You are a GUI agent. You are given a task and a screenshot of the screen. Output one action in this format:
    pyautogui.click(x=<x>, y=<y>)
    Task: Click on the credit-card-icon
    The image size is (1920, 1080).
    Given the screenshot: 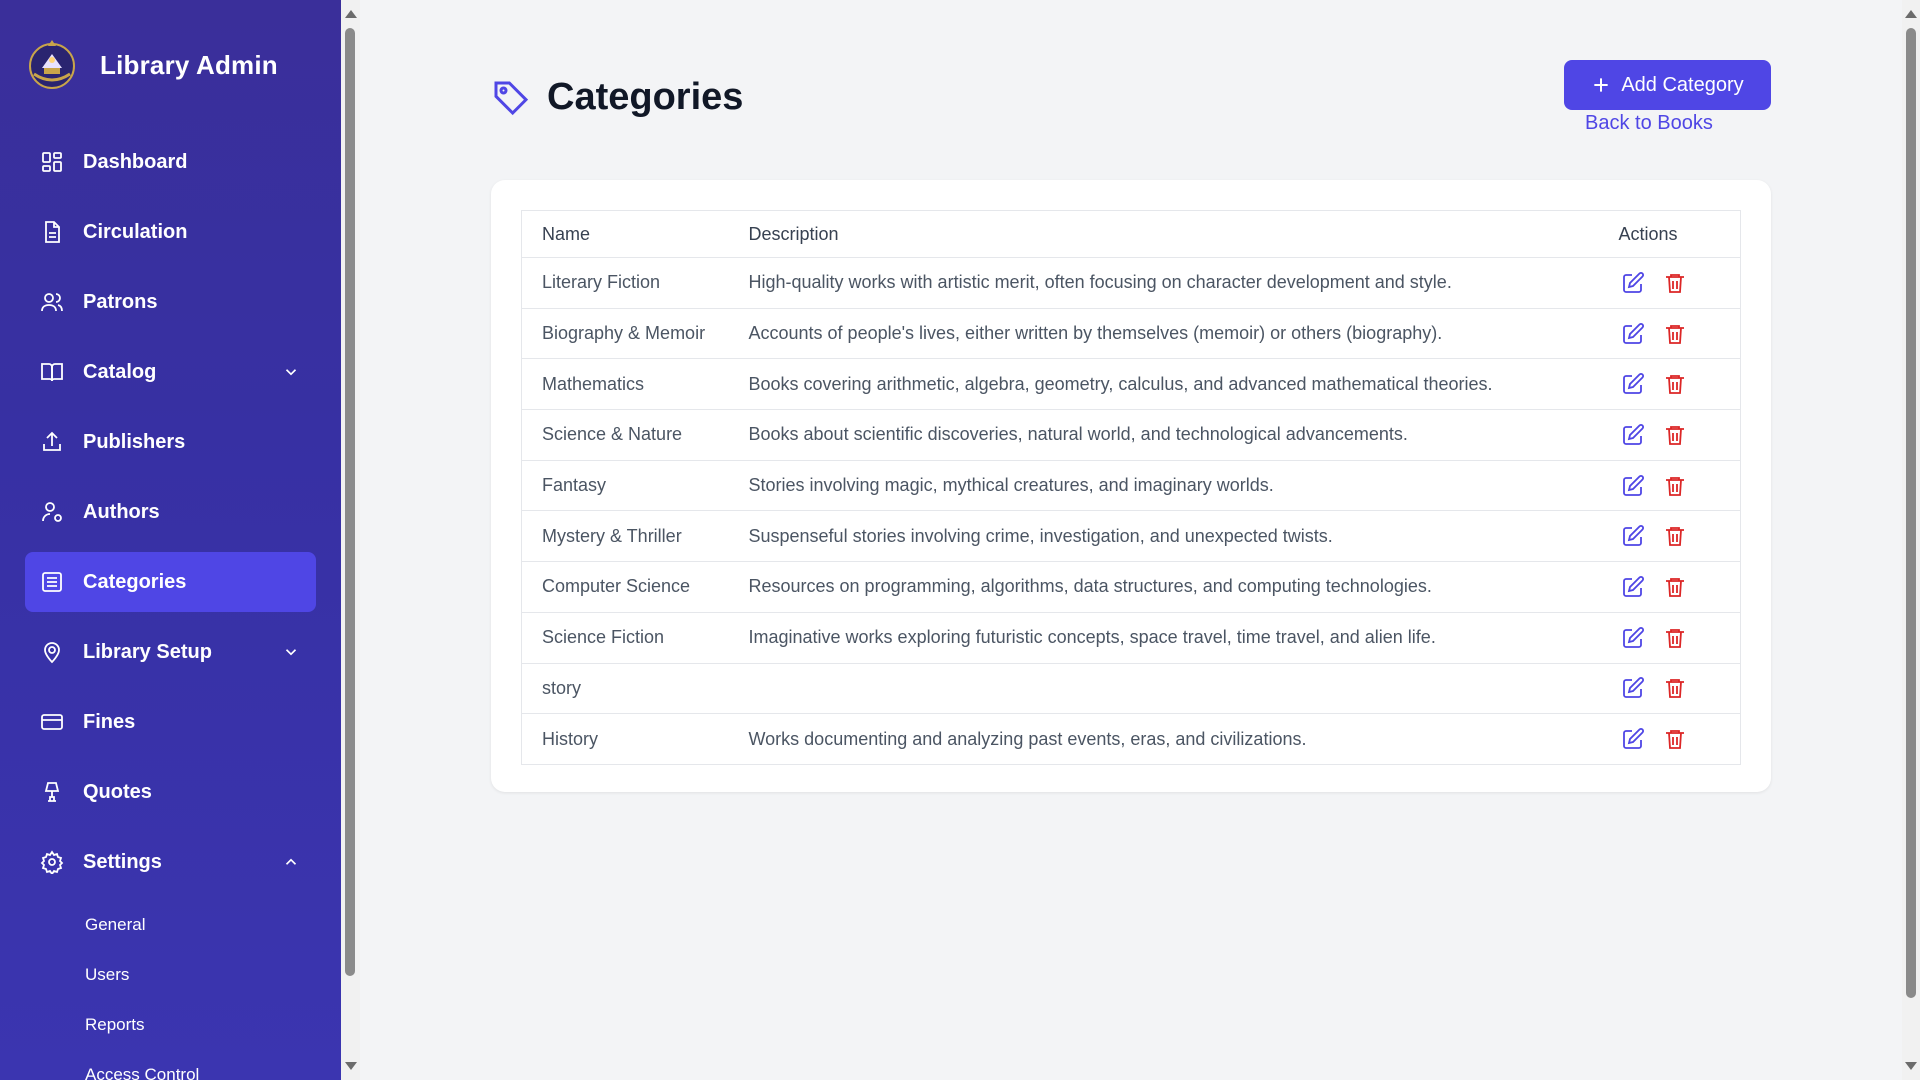 What is the action you would take?
    pyautogui.click(x=52, y=722)
    